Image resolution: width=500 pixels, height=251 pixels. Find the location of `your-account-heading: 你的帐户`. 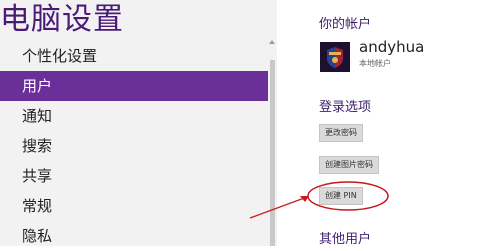

your-account-heading: 你的帐户 is located at coordinates (345, 24).